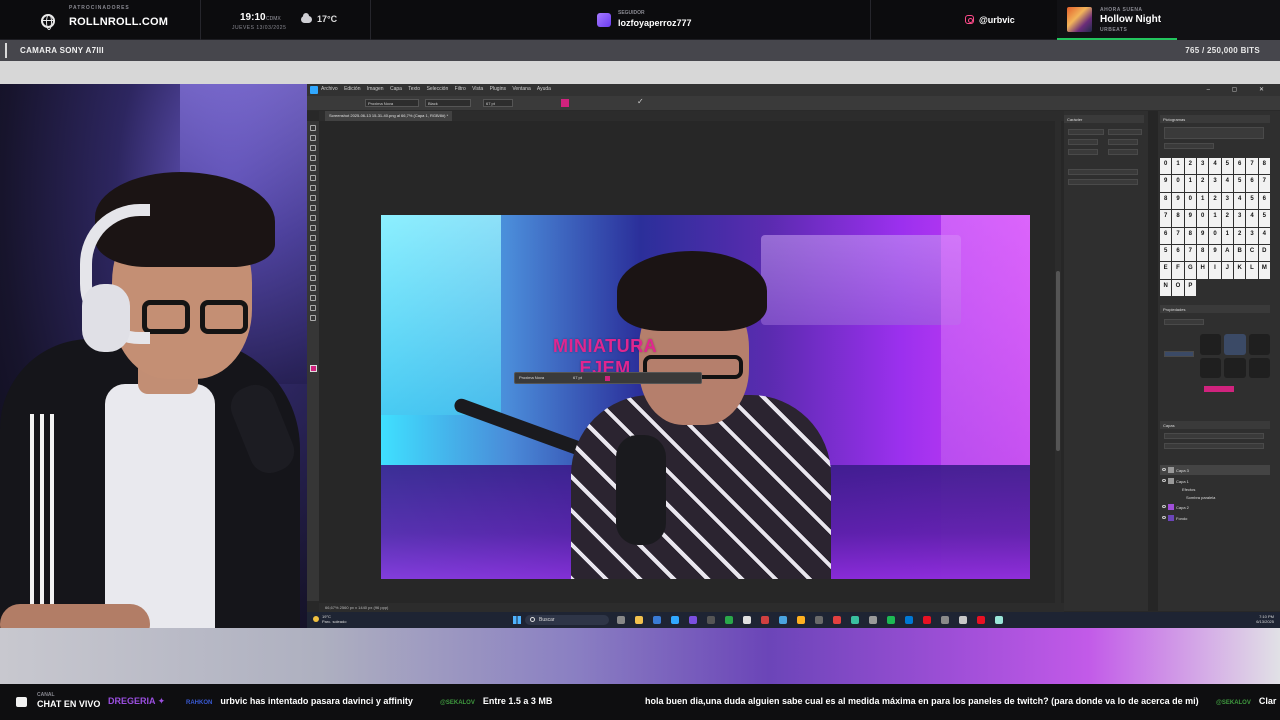  What do you see at coordinates (375, 89) in the screenshot?
I see `menu-image: Imagen` at bounding box center [375, 89].